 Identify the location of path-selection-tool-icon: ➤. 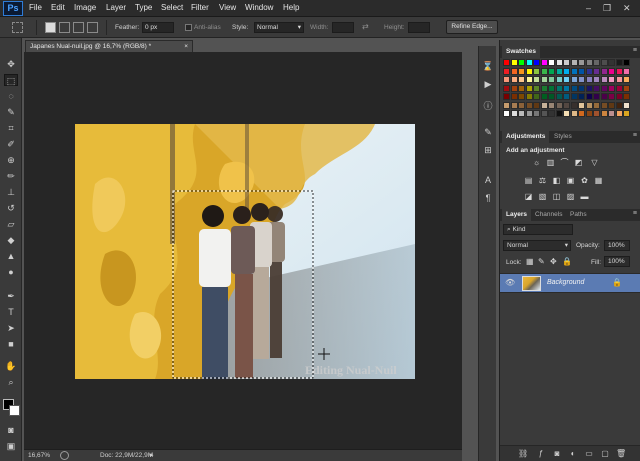
(11, 328).